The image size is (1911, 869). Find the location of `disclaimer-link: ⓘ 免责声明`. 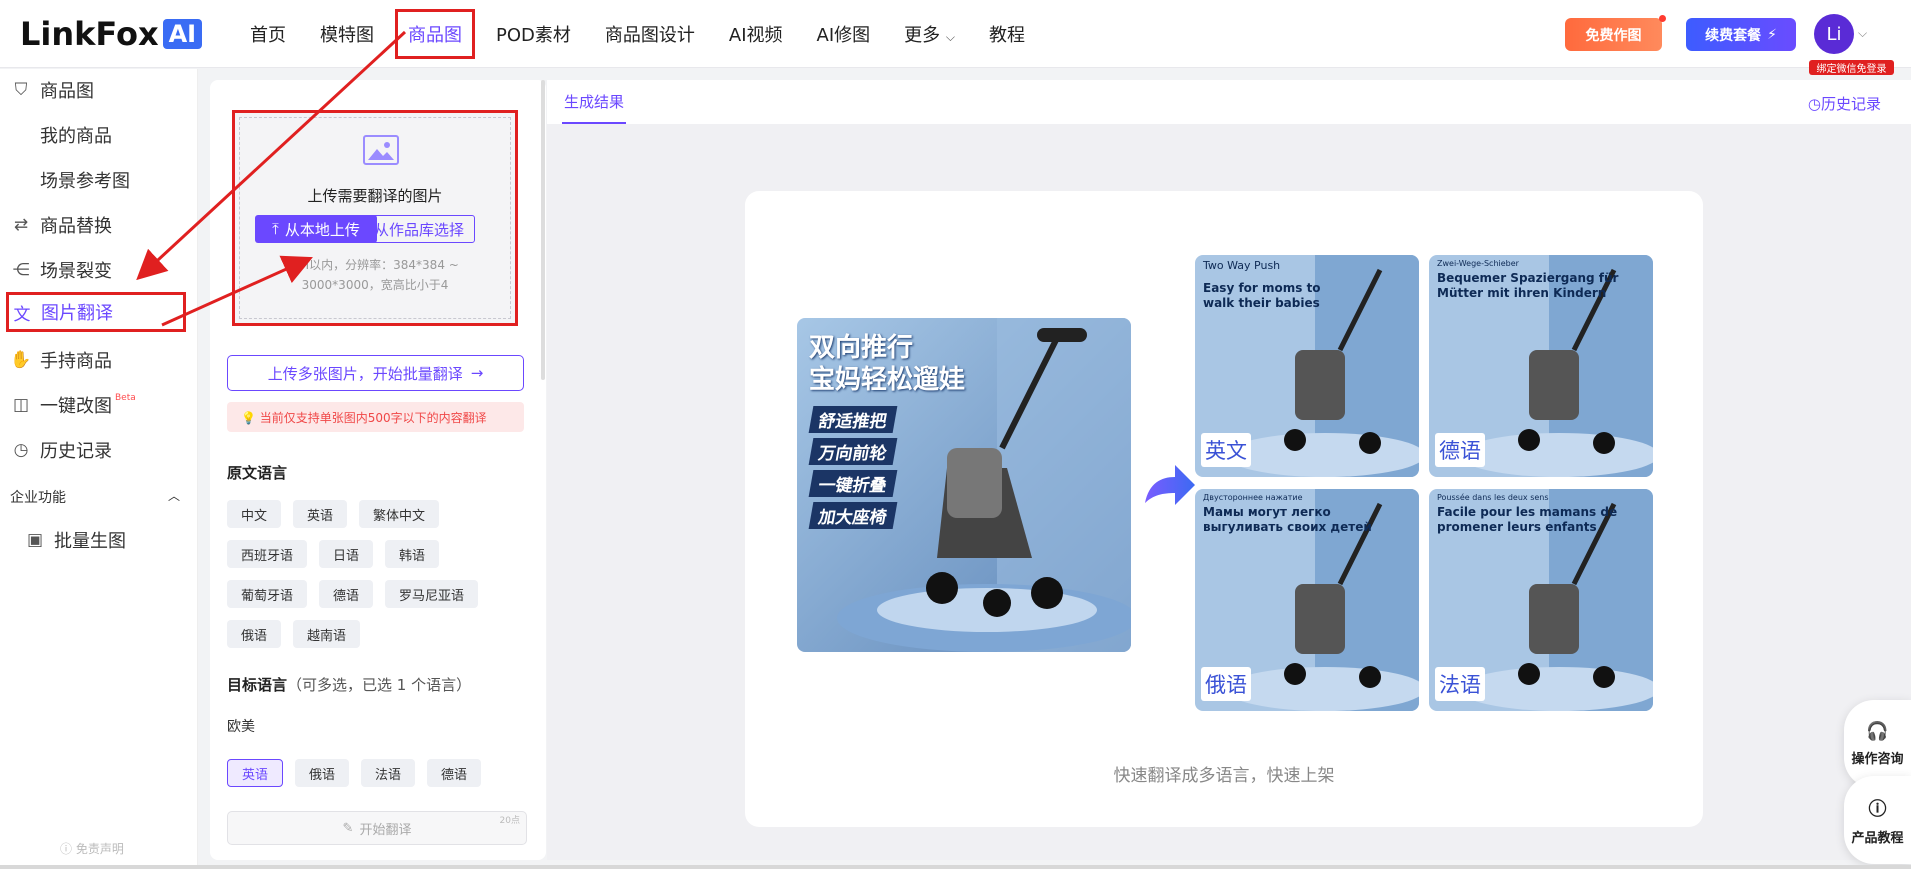

disclaimer-link: ⓘ 免责声明 is located at coordinates (92, 848).